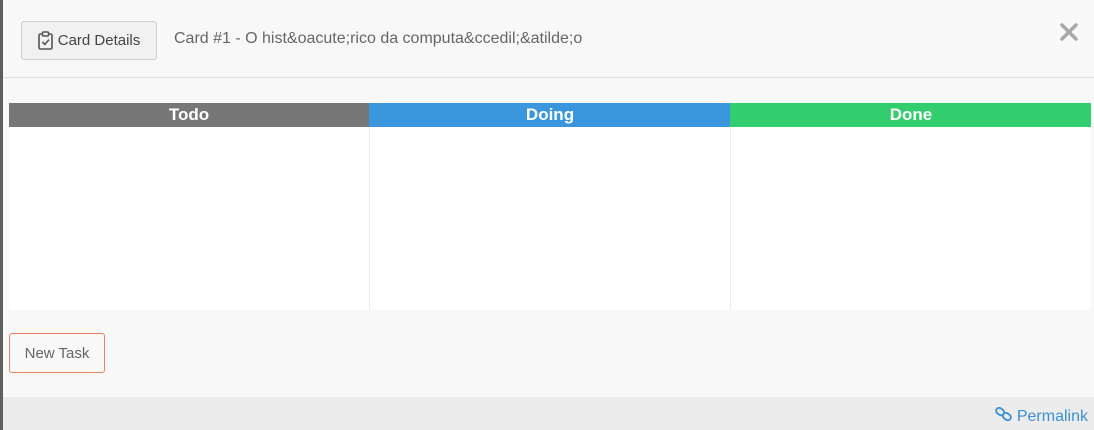 This screenshot has width=1094, height=430. Describe the element at coordinates (549, 115) in the screenshot. I see `column-header-doing: Doing` at that location.